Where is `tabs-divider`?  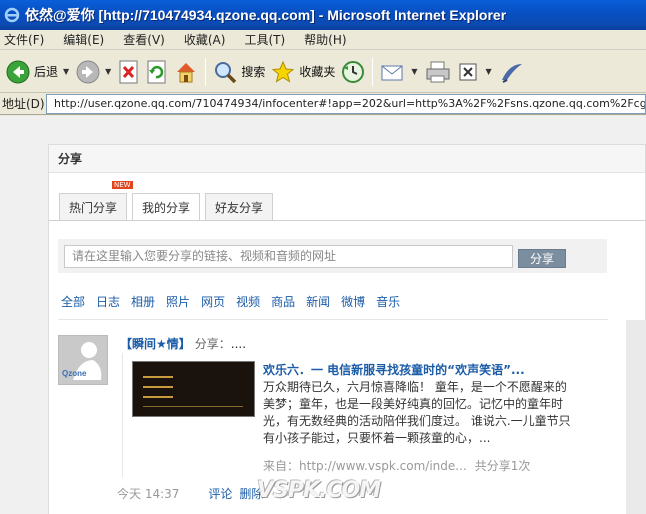
tabs-divider is located at coordinates (347, 220).